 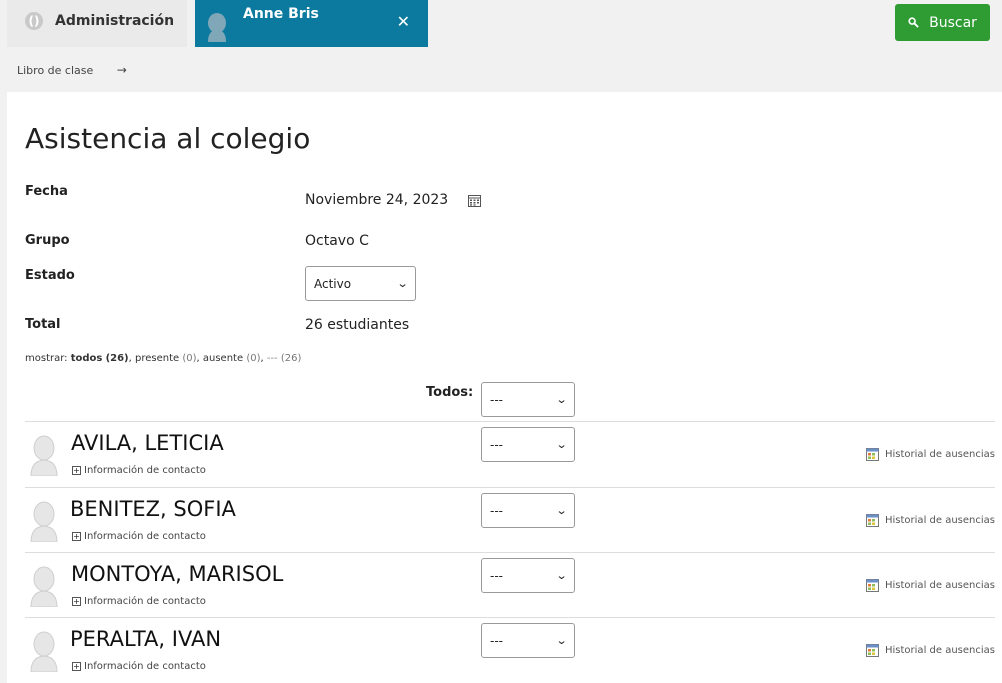 What do you see at coordinates (357, 325) in the screenshot?
I see `total-value: 26 estudiantes` at bounding box center [357, 325].